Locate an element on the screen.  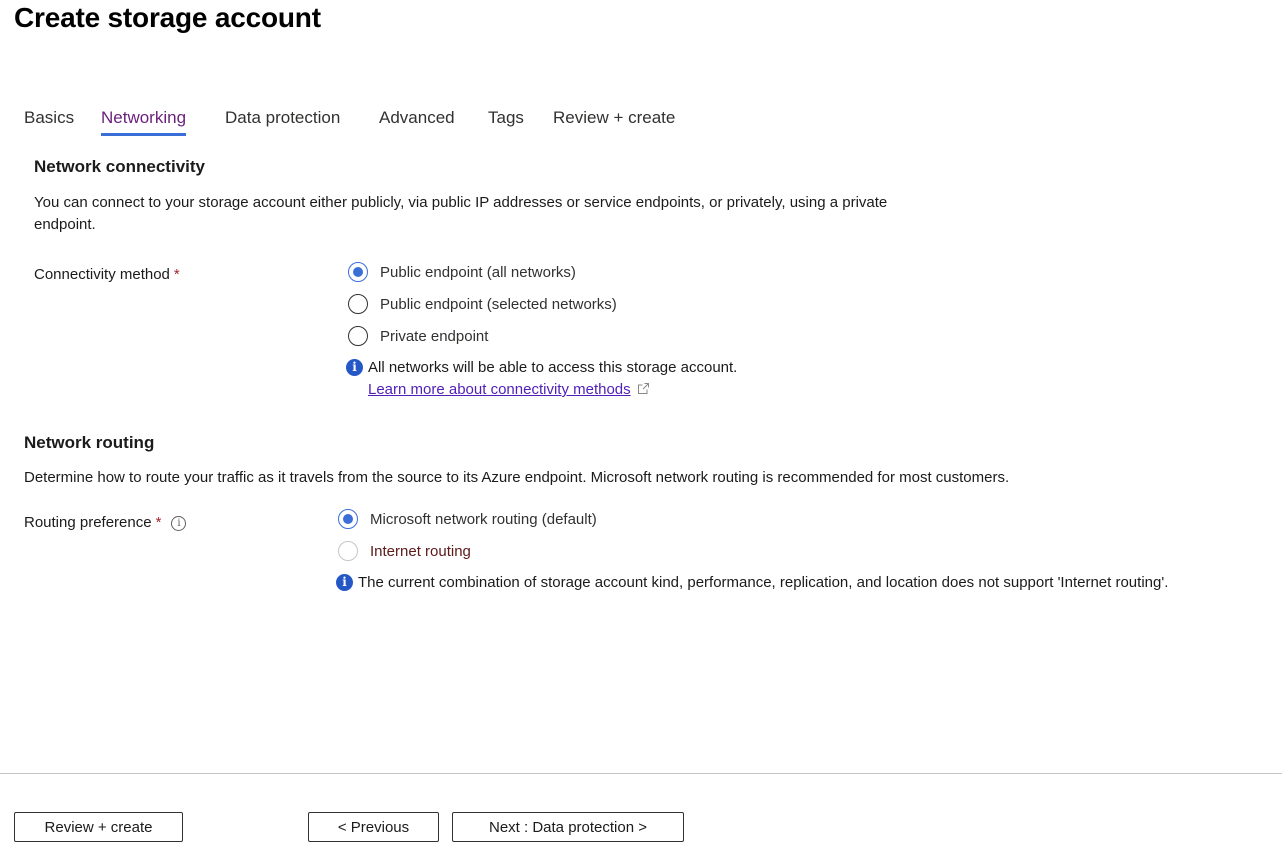
page-title: Create storage account is located at coordinates (167, 17).